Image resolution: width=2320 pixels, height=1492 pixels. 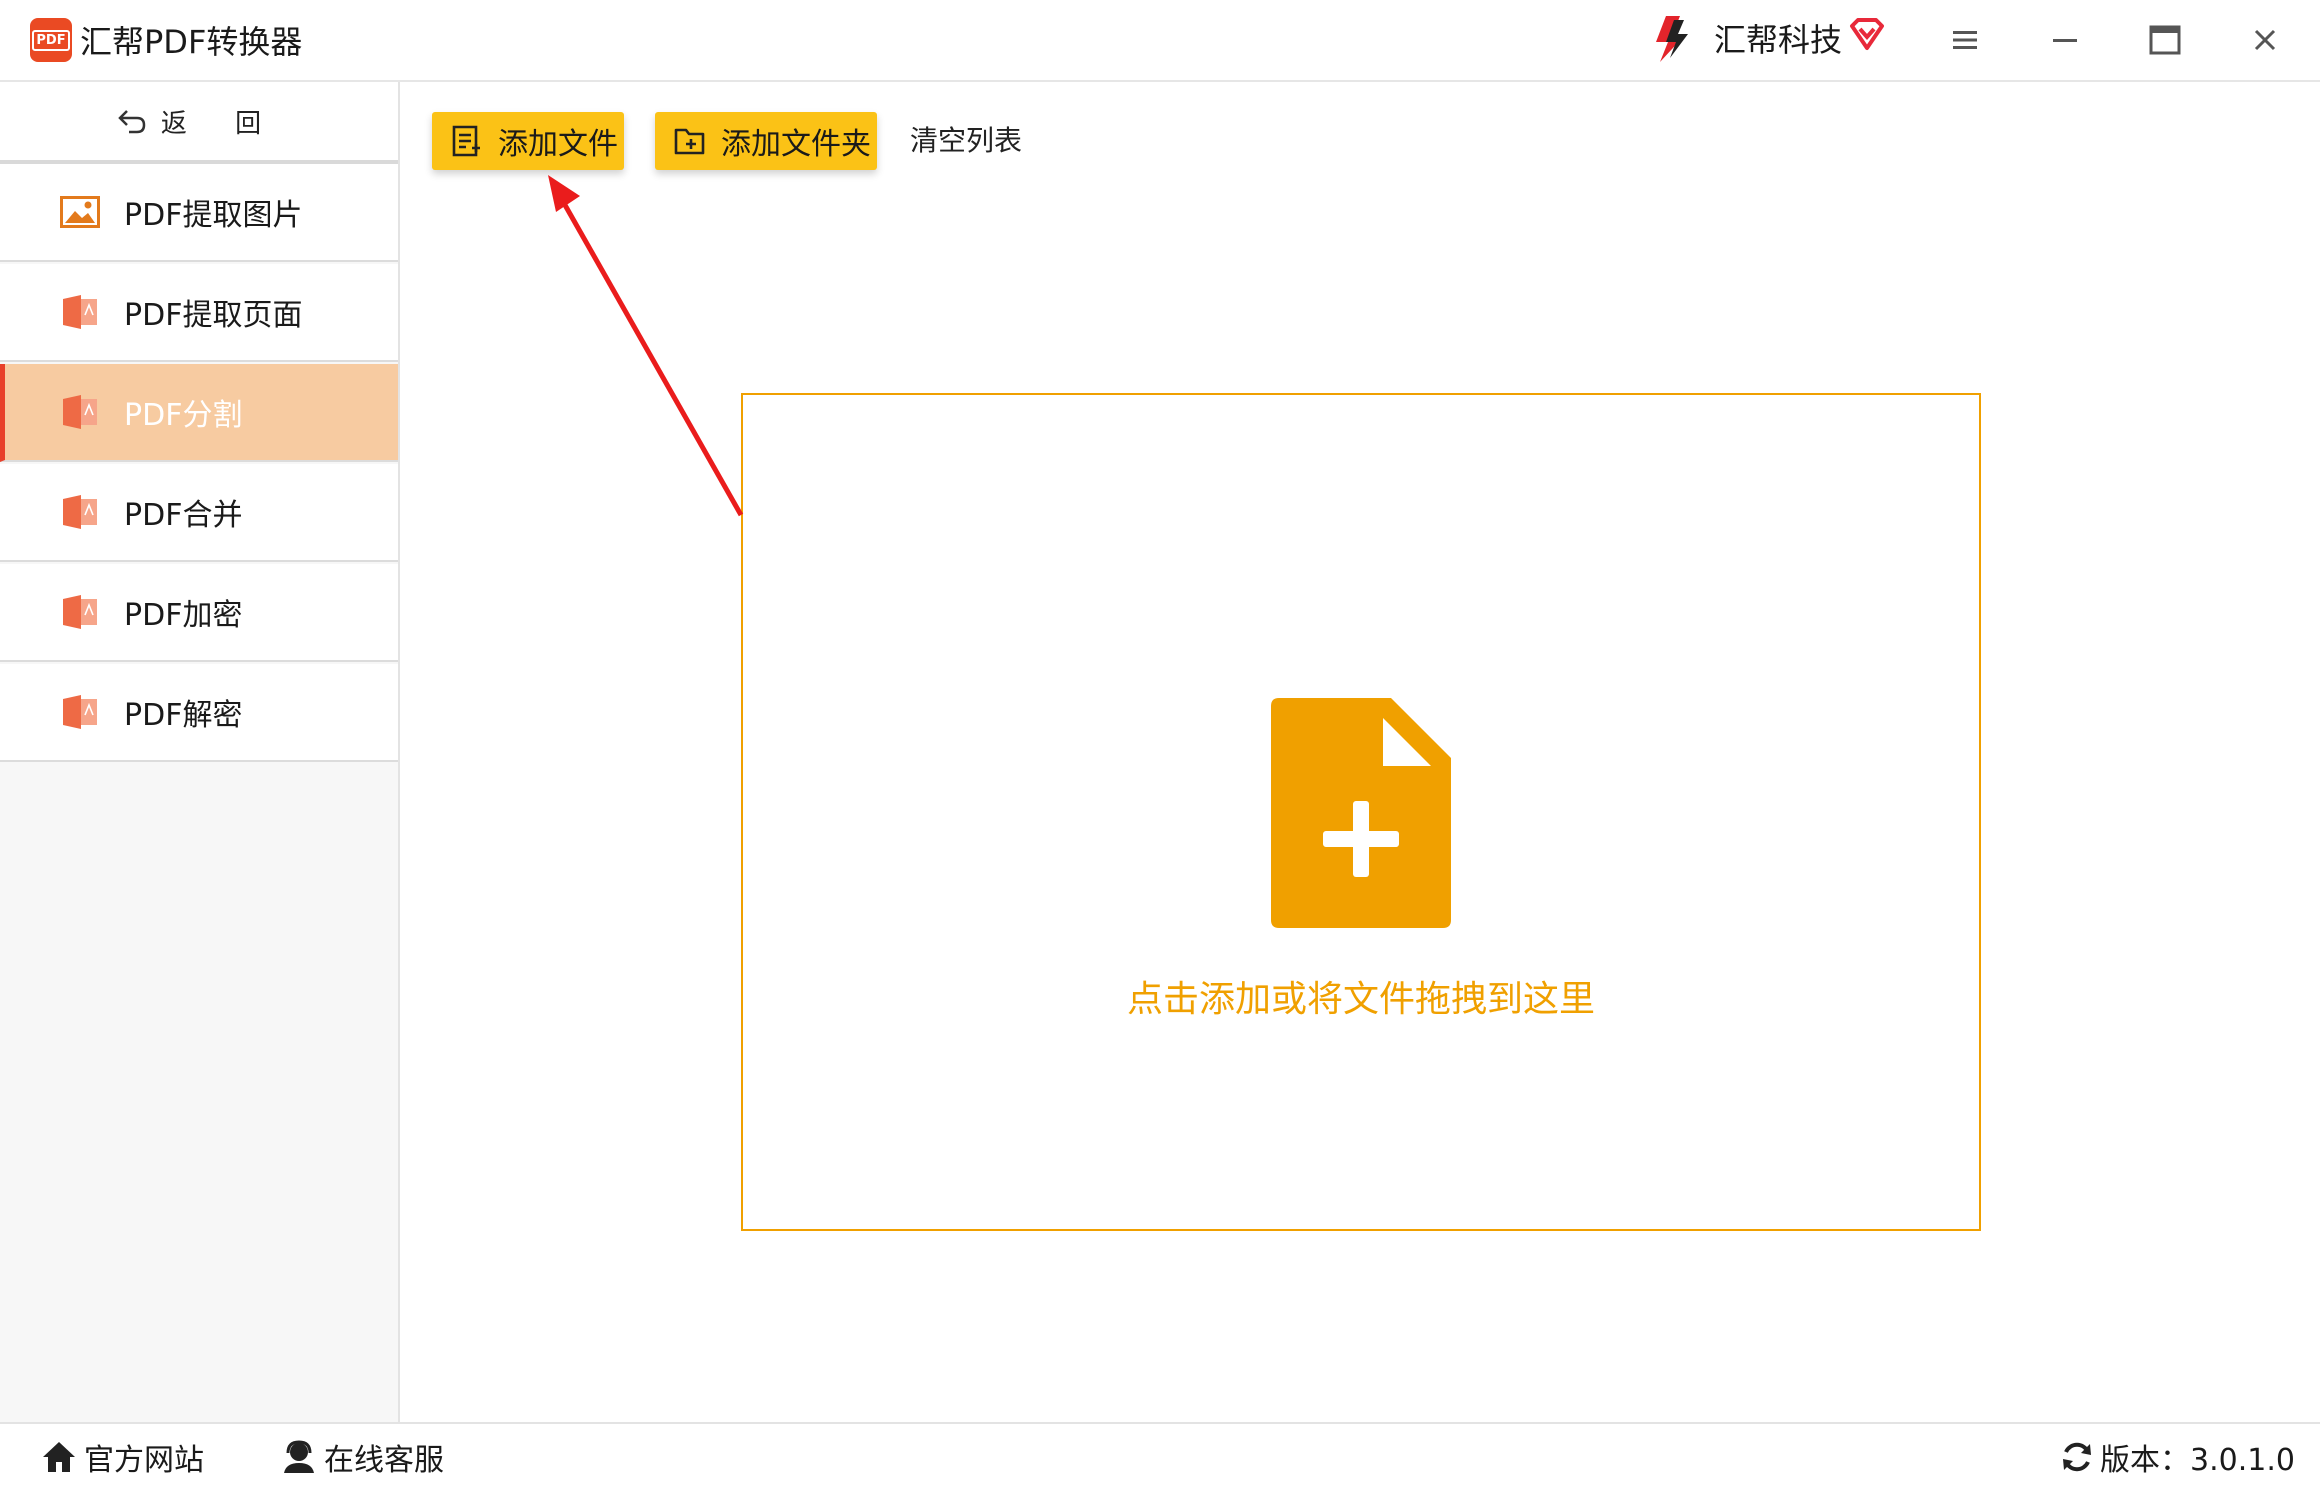 I want to click on back-label: 返 回, so click(x=221, y=123).